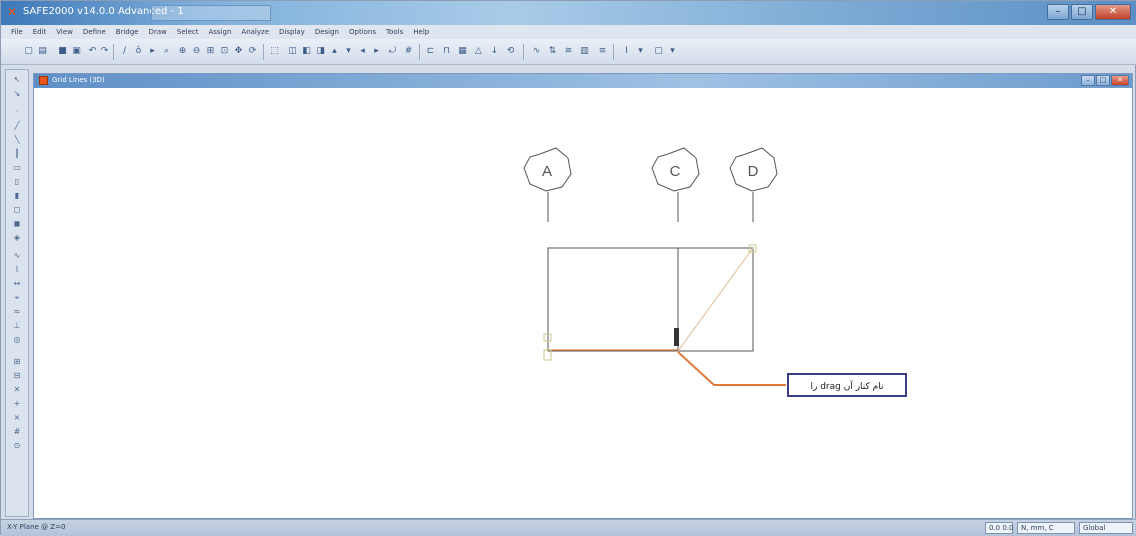  What do you see at coordinates (17, 283) in the screenshot?
I see `draw-dimension-icon: ↔` at bounding box center [17, 283].